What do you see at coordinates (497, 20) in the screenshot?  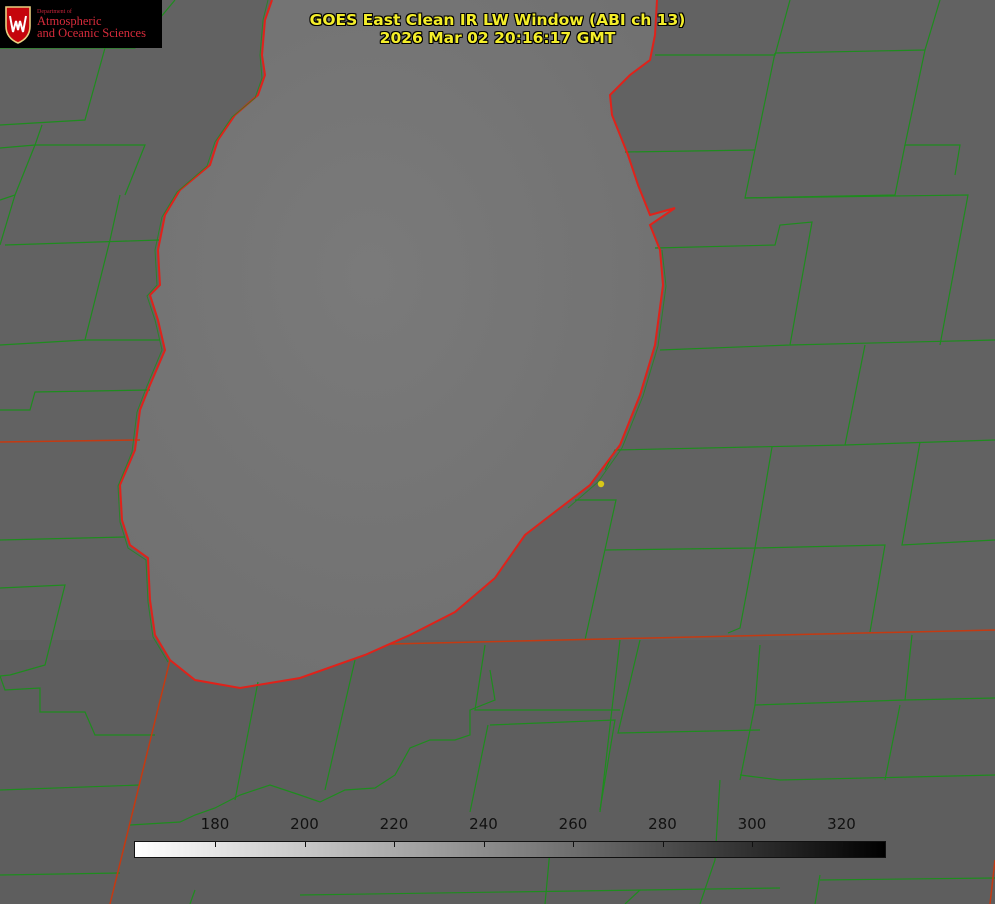 I see `title-line1: GOES East Clean IR LW Window (ABI ch 13)` at bounding box center [497, 20].